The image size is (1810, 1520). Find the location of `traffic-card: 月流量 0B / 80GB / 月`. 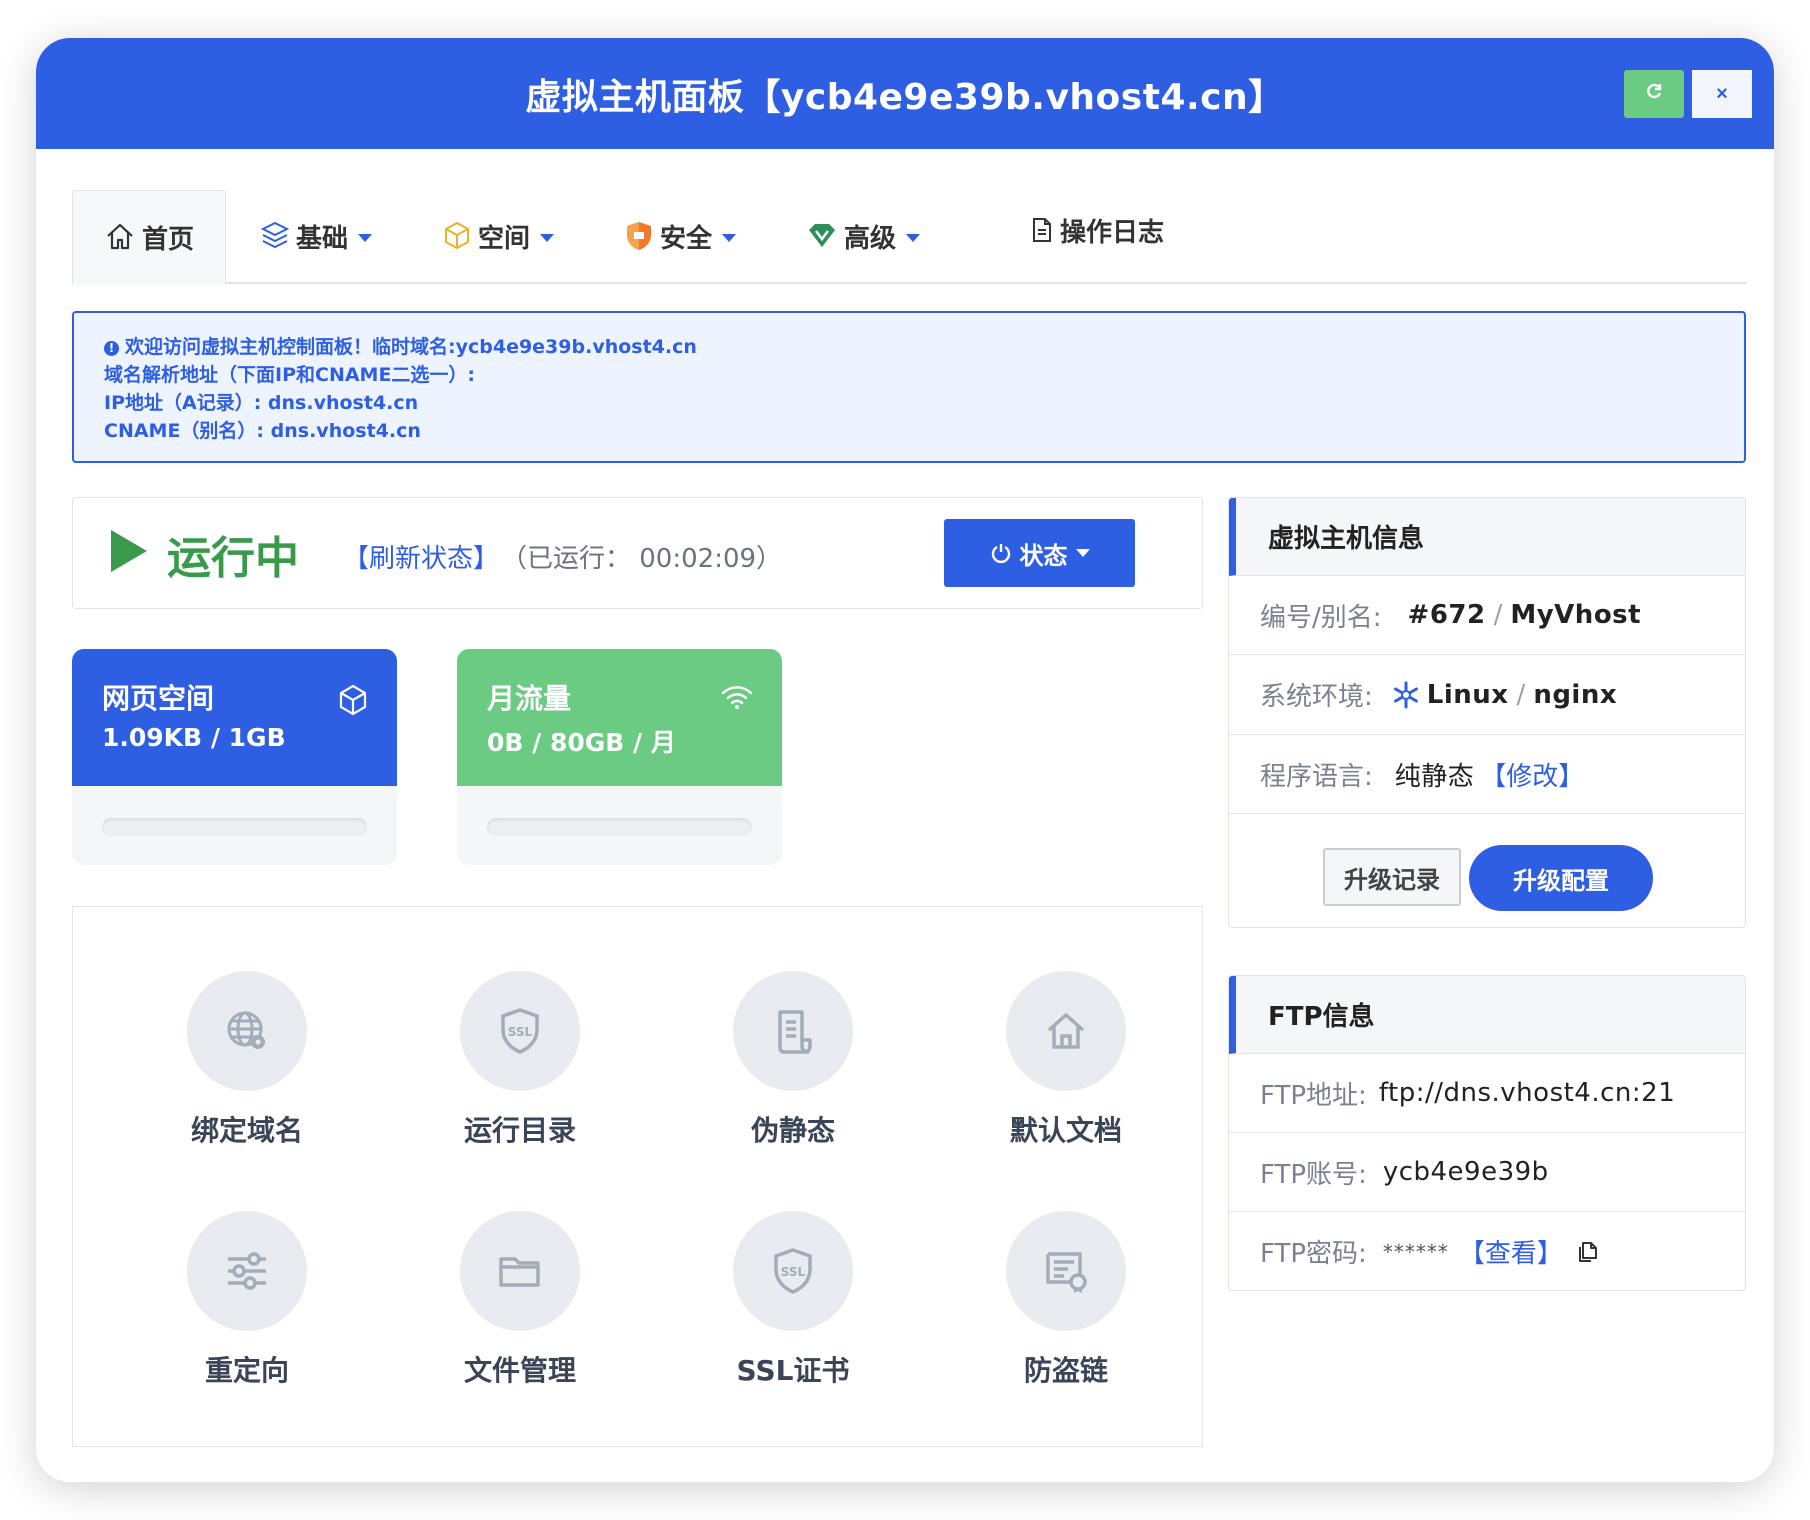

traffic-card: 月流量 0B / 80GB / 月 is located at coordinates (619, 757).